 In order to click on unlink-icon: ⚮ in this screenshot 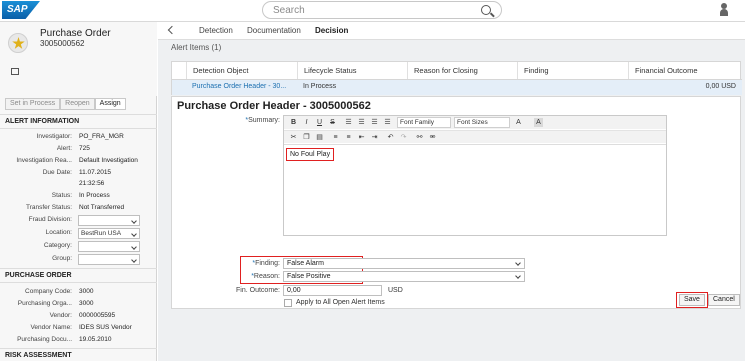, I will do `click(432, 137)`.